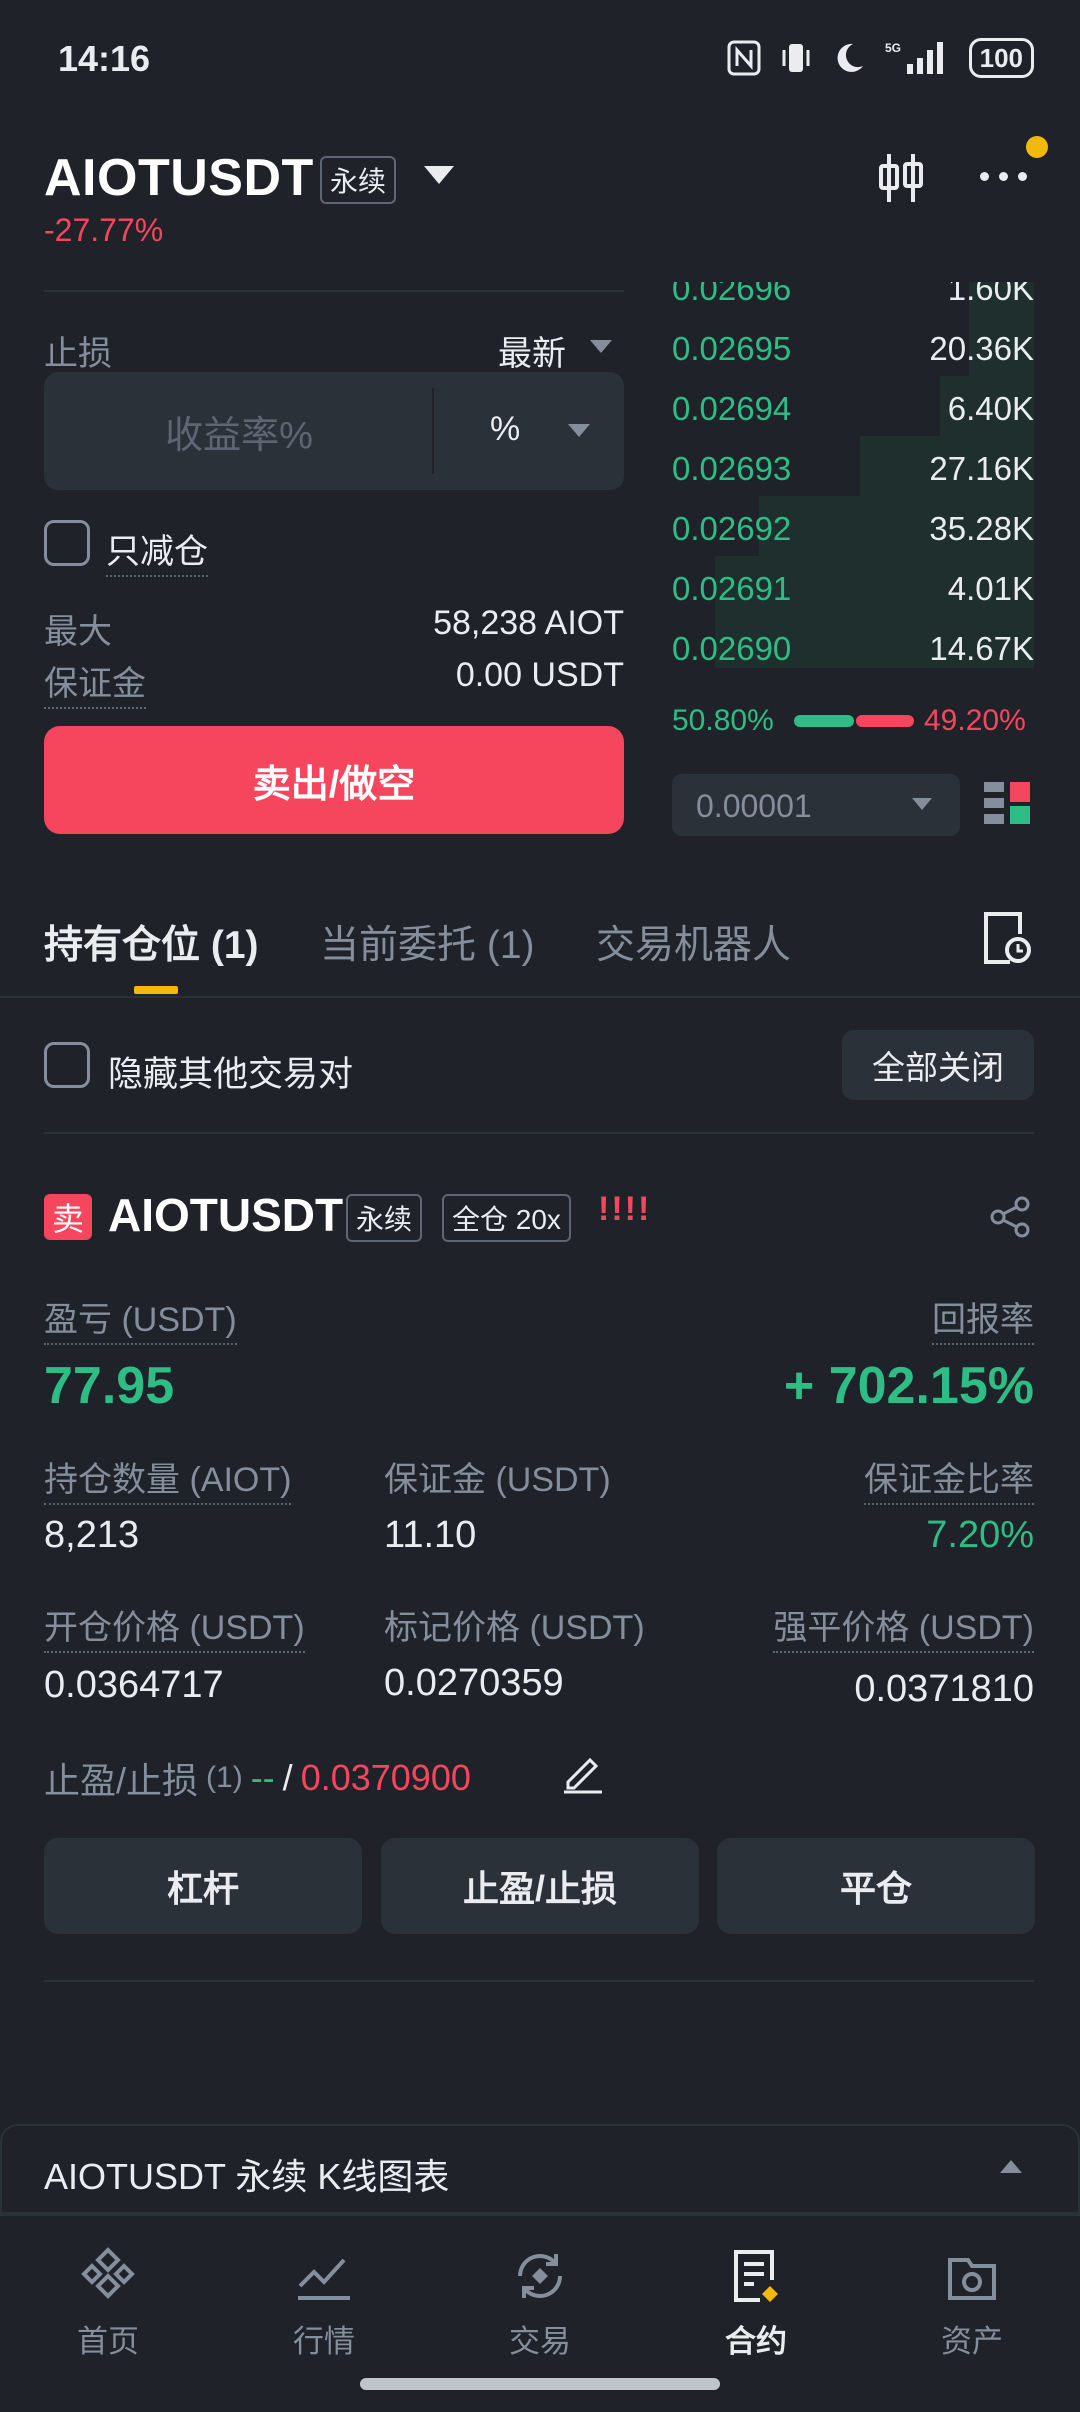 The height and width of the screenshot is (2412, 1080). Describe the element at coordinates (853, 299) in the screenshot. I see `order-book-row: 0.02696 1.60K` at that location.